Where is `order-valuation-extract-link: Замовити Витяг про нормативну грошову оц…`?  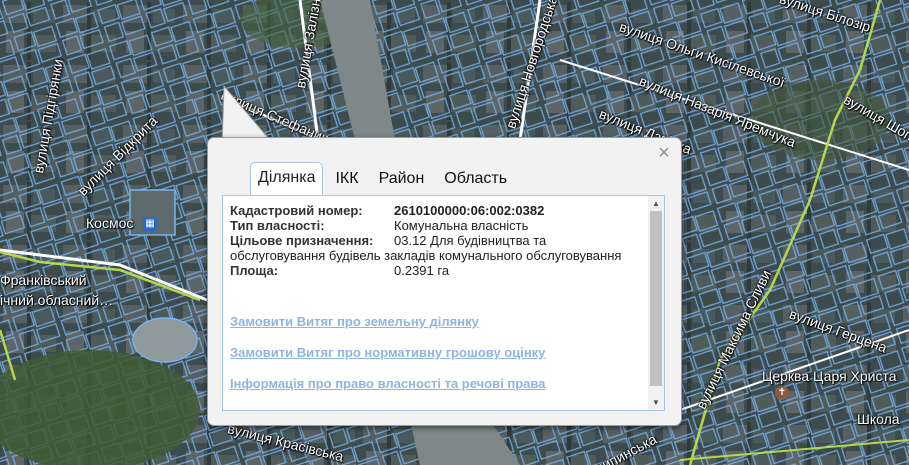 order-valuation-extract-link: Замовити Витяг про нормативну грошову оц… is located at coordinates (387, 352).